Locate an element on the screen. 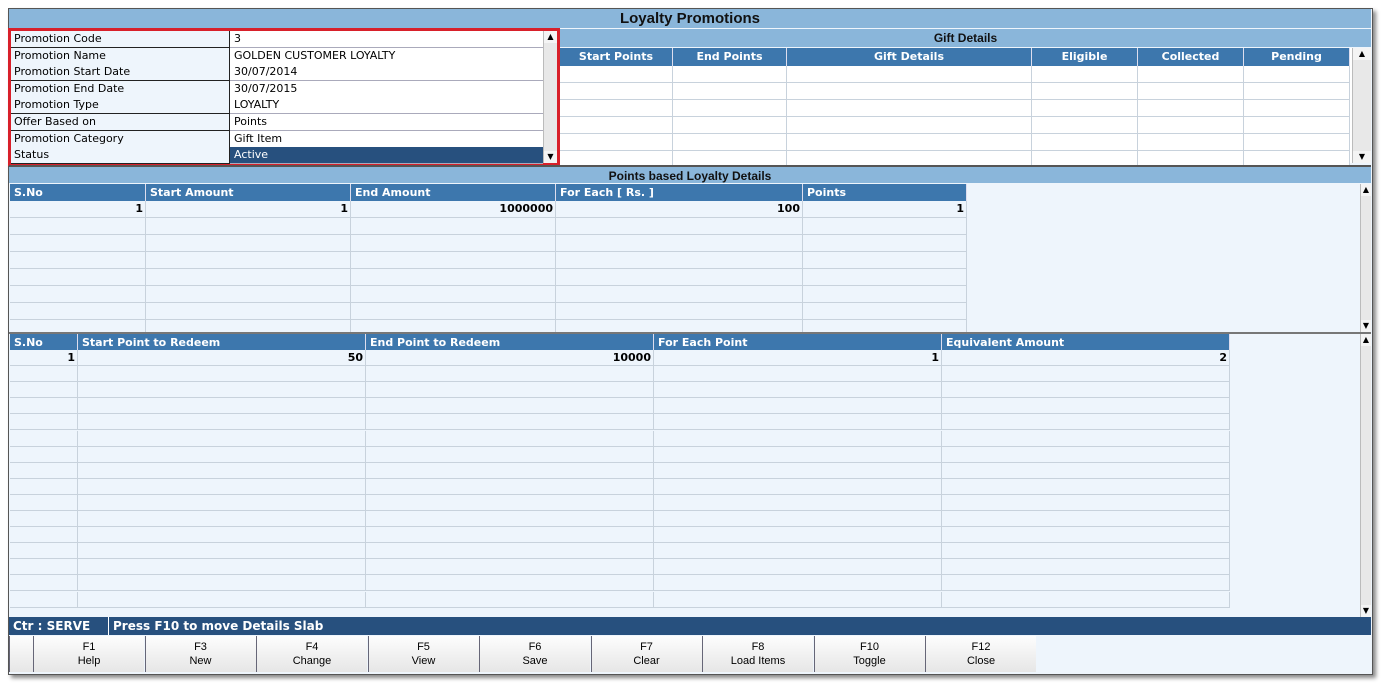  column-header: Start Amount is located at coordinates (248, 192).